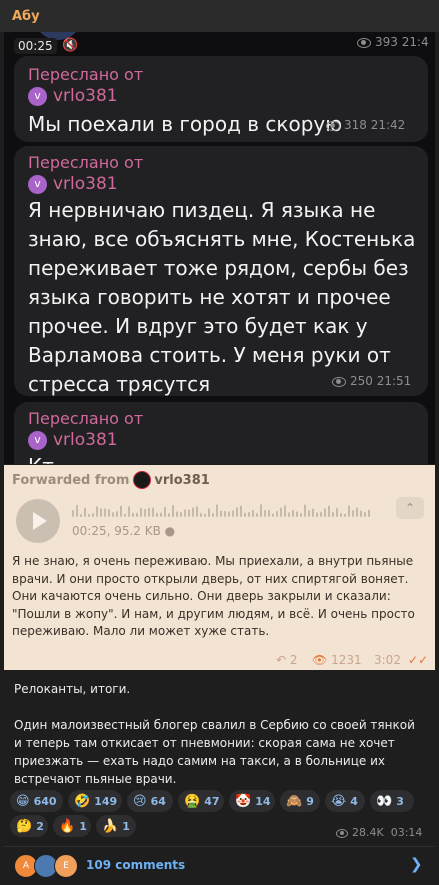 The image size is (439, 885). I want to click on reaction-count: 1, so click(126, 826).